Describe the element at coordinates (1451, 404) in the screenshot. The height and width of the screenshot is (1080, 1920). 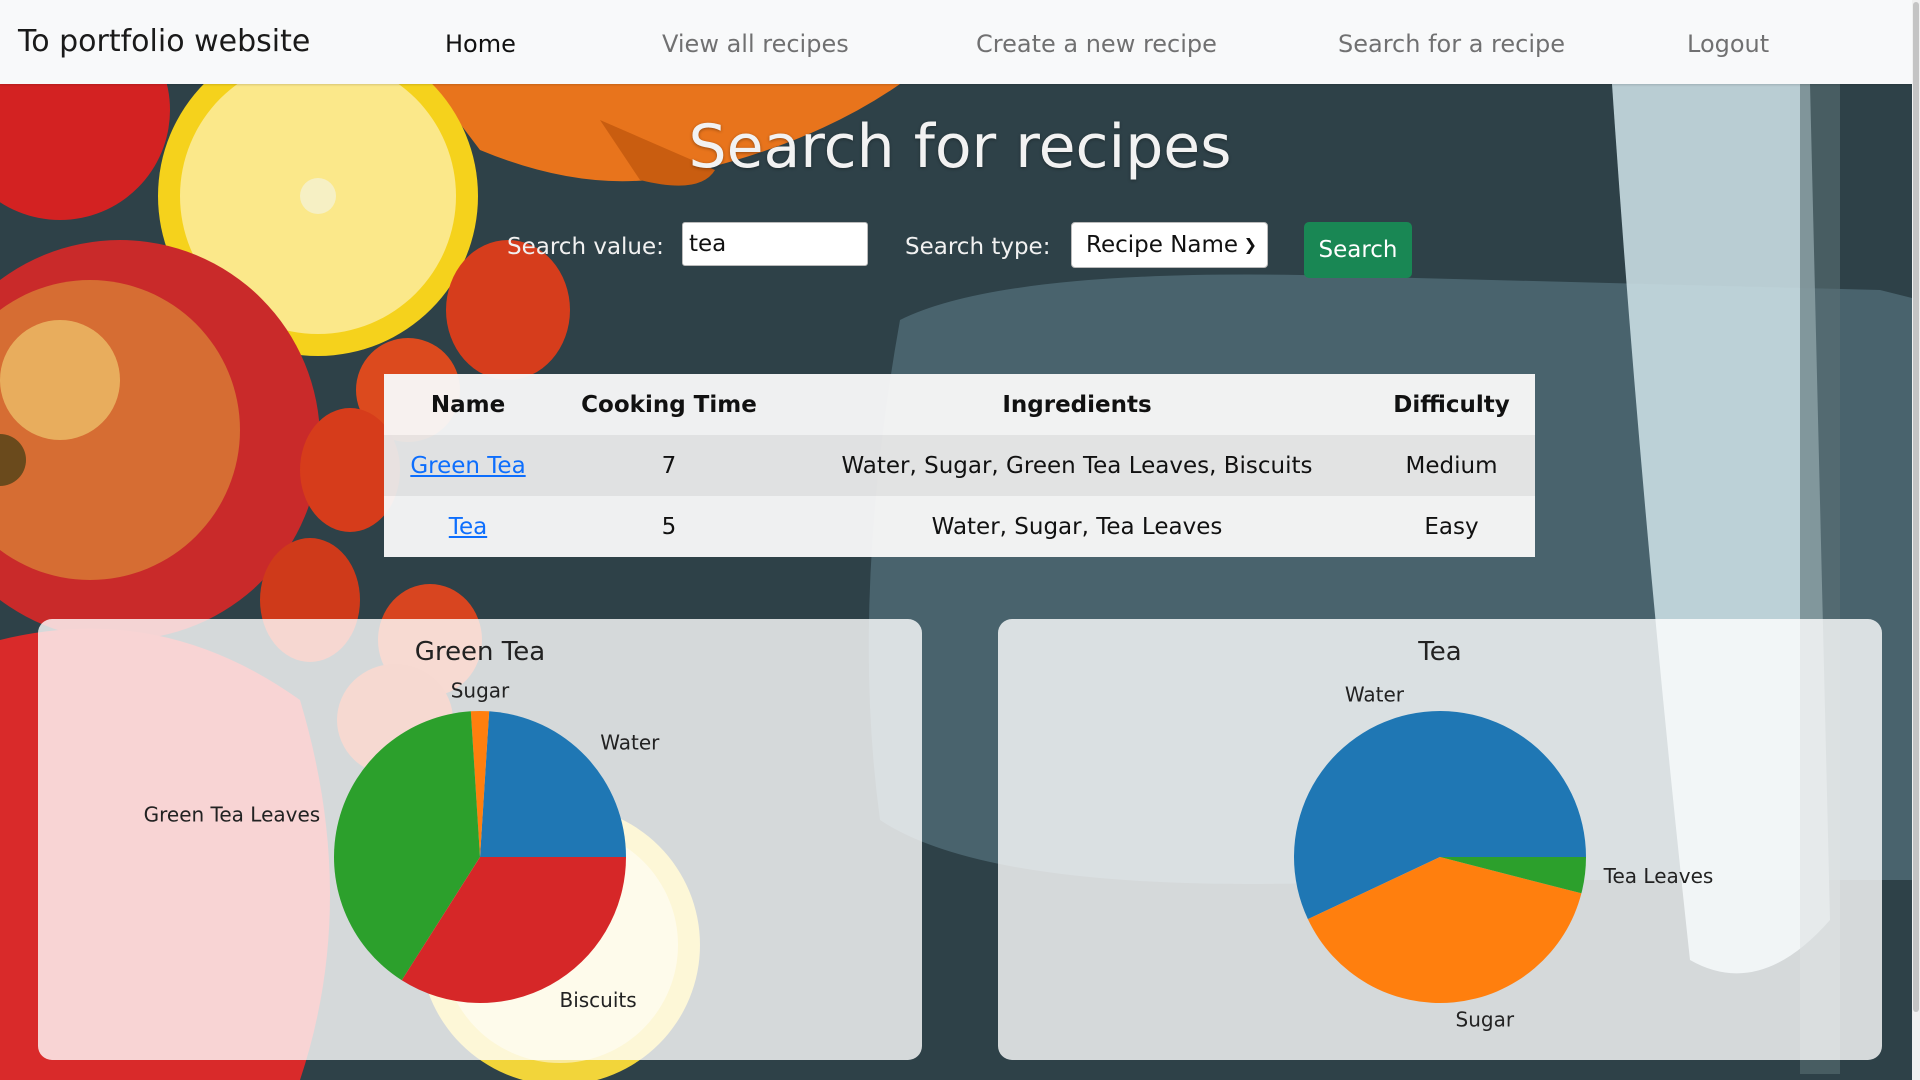
I see `header-difficulty: Difficulty` at that location.